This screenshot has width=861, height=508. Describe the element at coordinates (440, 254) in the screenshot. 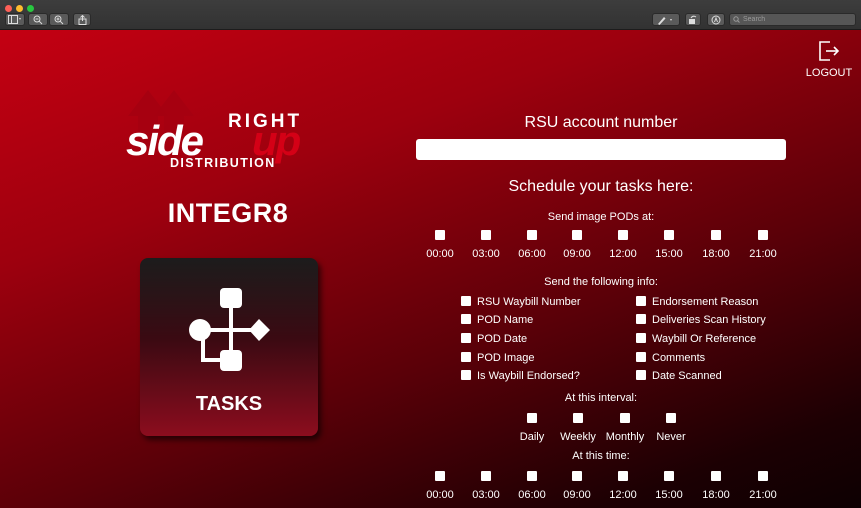

I see `pod-time-label: 00:00` at that location.